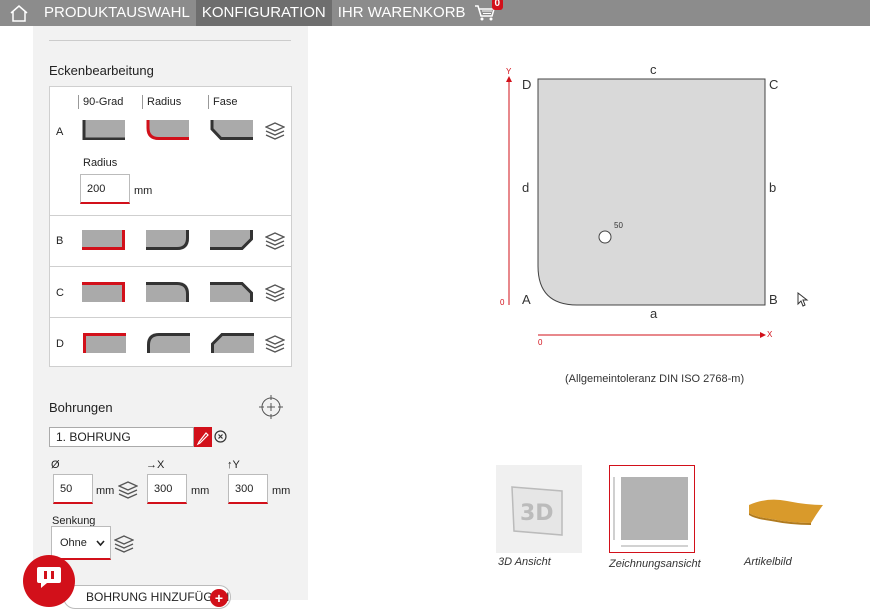  What do you see at coordinates (636, 207) in the screenshot?
I see `technical-drawing` at bounding box center [636, 207].